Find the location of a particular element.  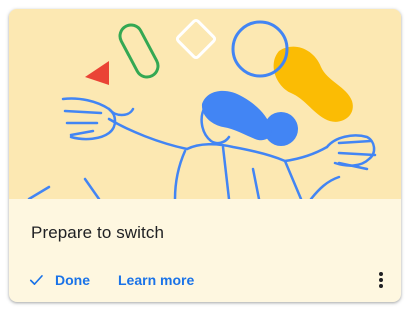

check-icon is located at coordinates (36, 280).